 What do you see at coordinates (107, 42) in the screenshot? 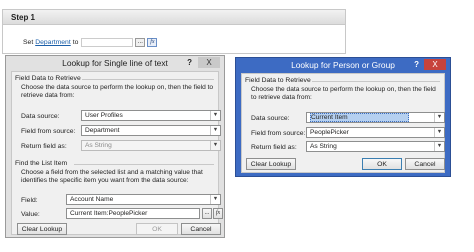
I see `value-field` at bounding box center [107, 42].